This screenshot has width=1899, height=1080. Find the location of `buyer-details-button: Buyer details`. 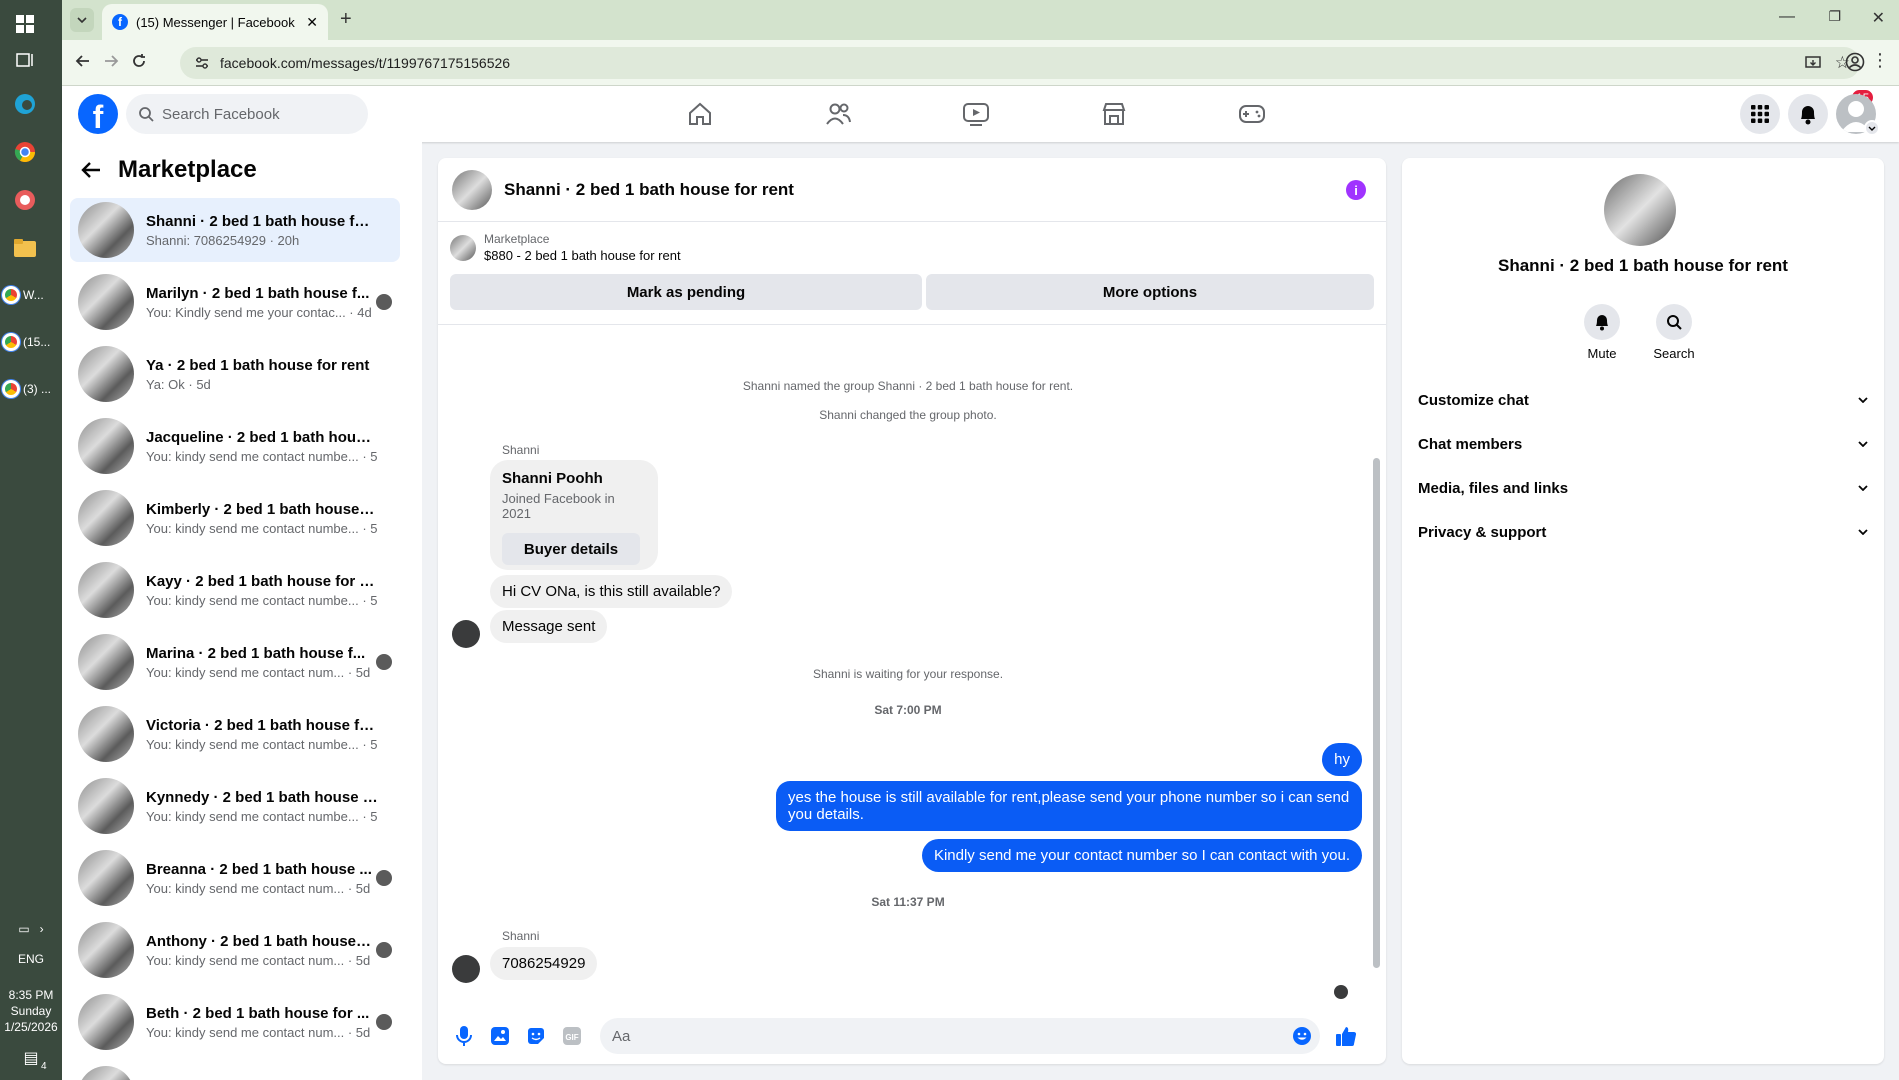

buyer-details-button: Buyer details is located at coordinates (571, 549).